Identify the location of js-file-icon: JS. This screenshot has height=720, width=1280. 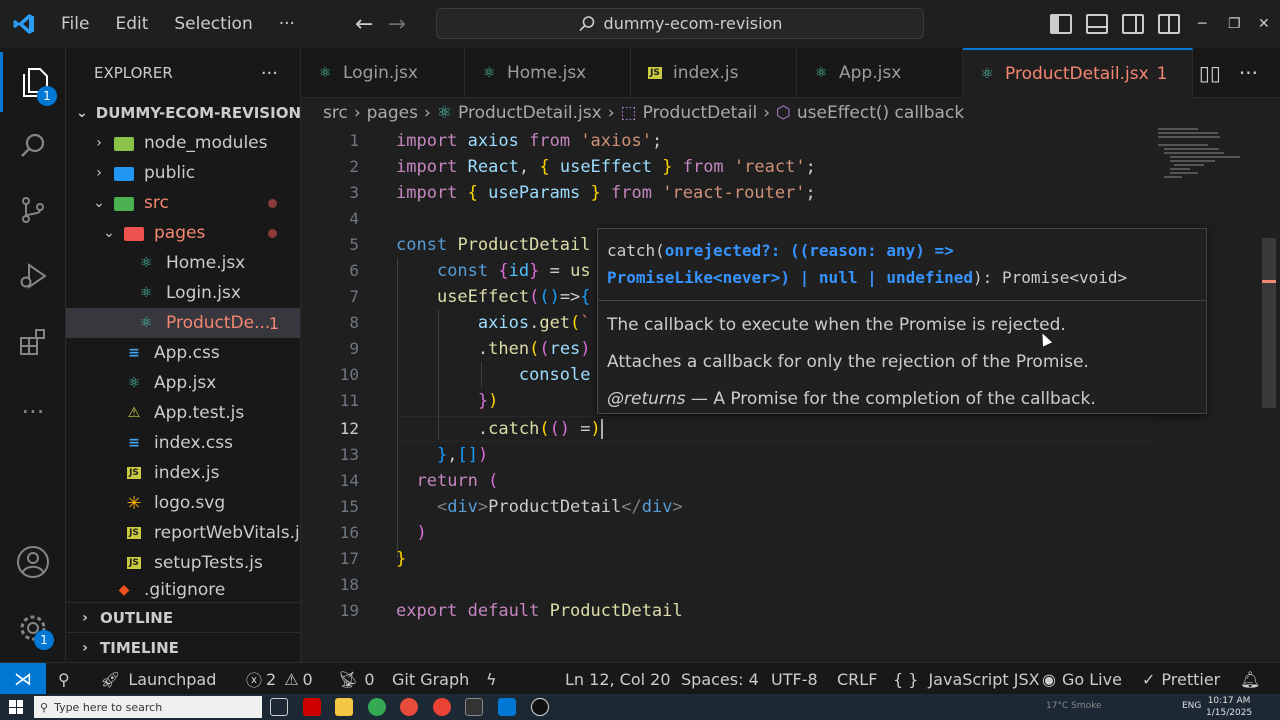
(134, 533).